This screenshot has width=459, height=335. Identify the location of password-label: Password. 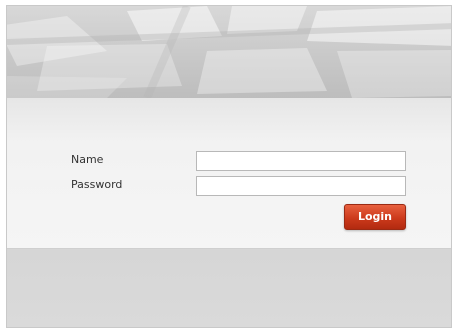
(97, 184).